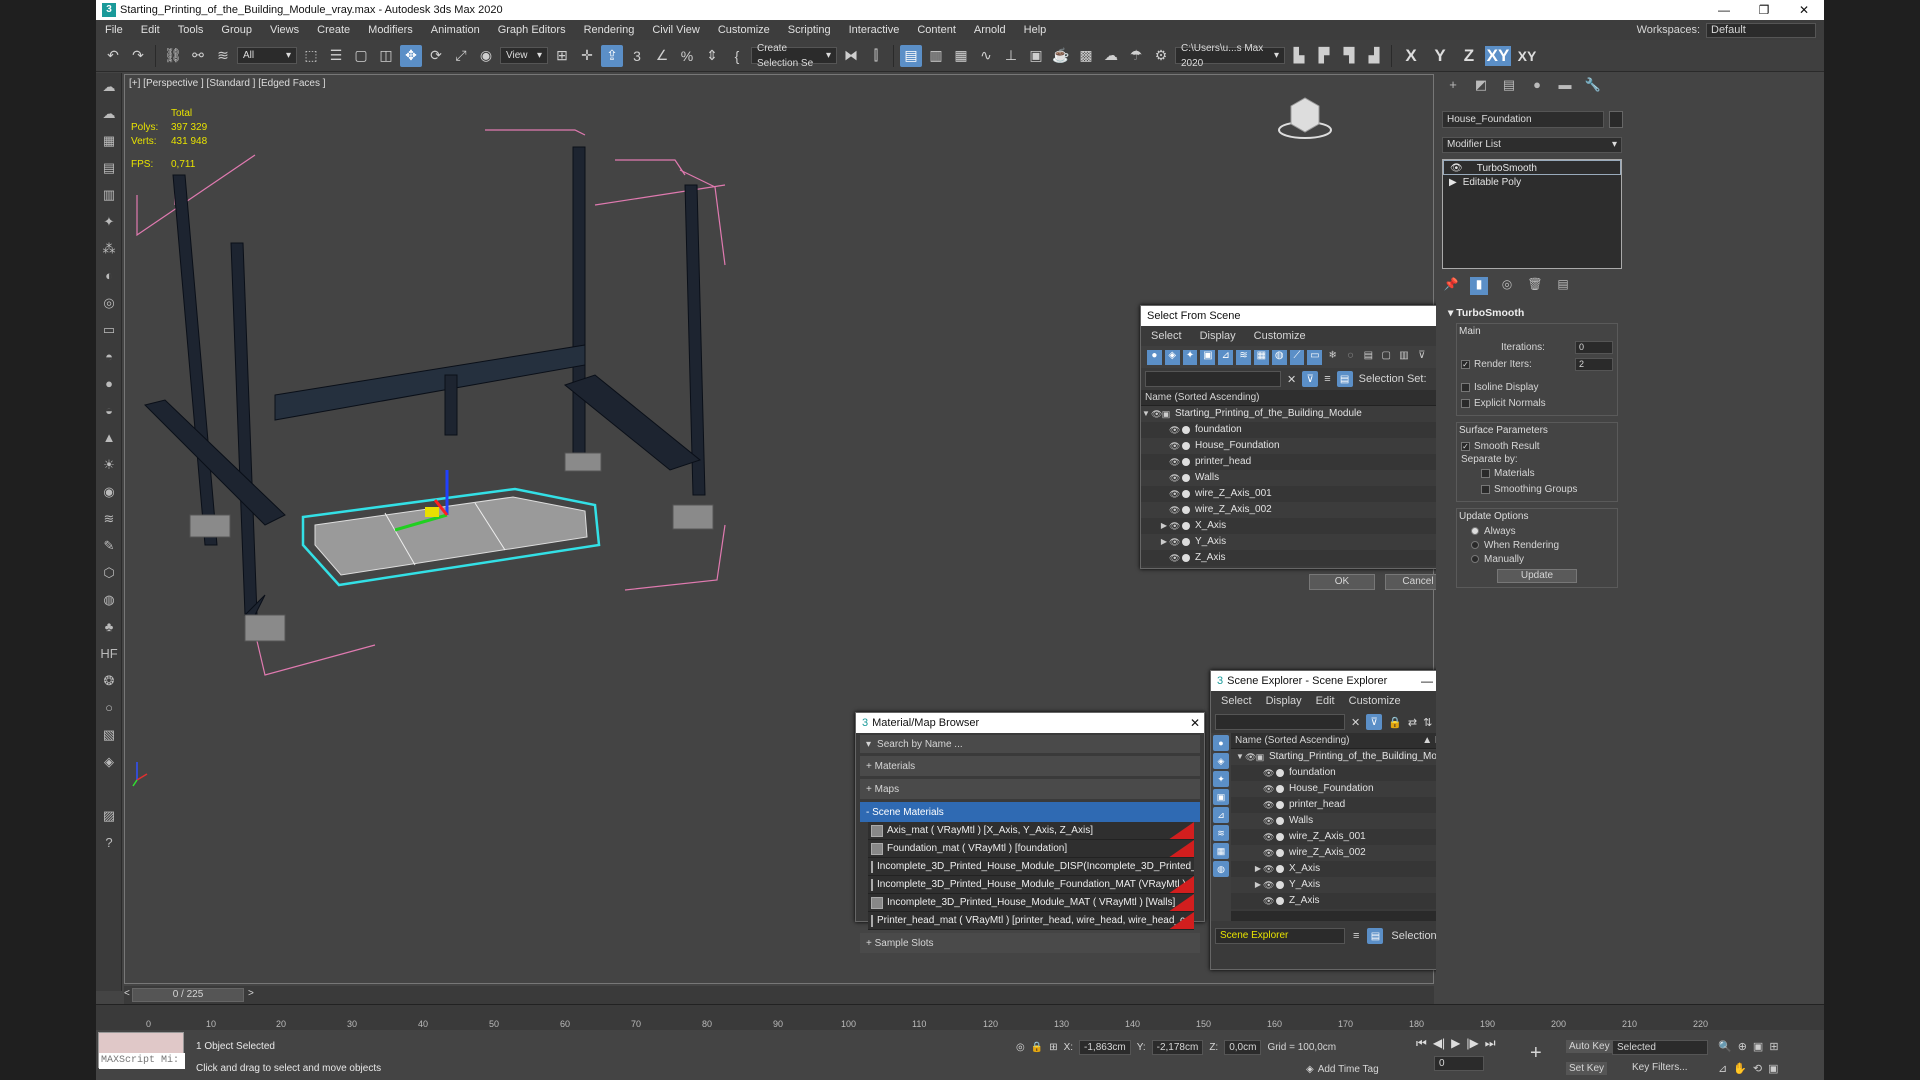  I want to click on shell-icon: ◒, so click(109, 410).